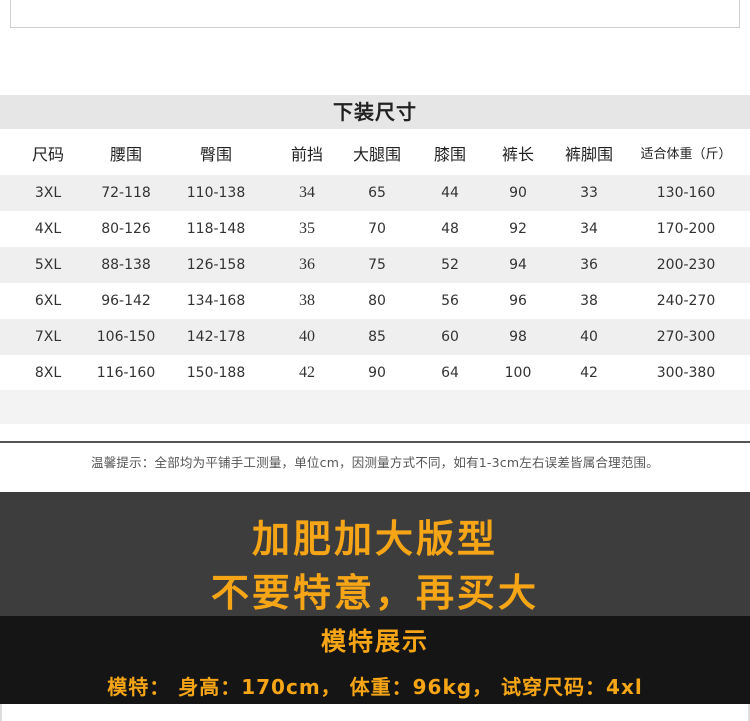 This screenshot has height=721, width=750. What do you see at coordinates (375, 442) in the screenshot?
I see `divider` at bounding box center [375, 442].